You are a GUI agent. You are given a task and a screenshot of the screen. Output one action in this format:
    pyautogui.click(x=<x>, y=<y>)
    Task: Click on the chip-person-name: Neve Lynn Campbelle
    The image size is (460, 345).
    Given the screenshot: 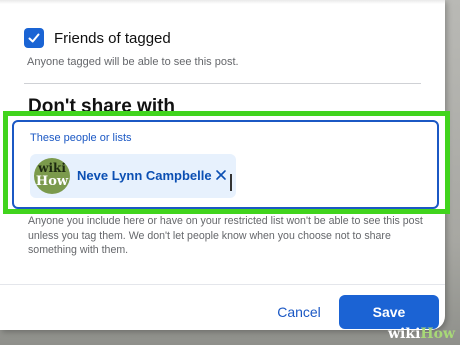 What is the action you would take?
    pyautogui.click(x=144, y=175)
    